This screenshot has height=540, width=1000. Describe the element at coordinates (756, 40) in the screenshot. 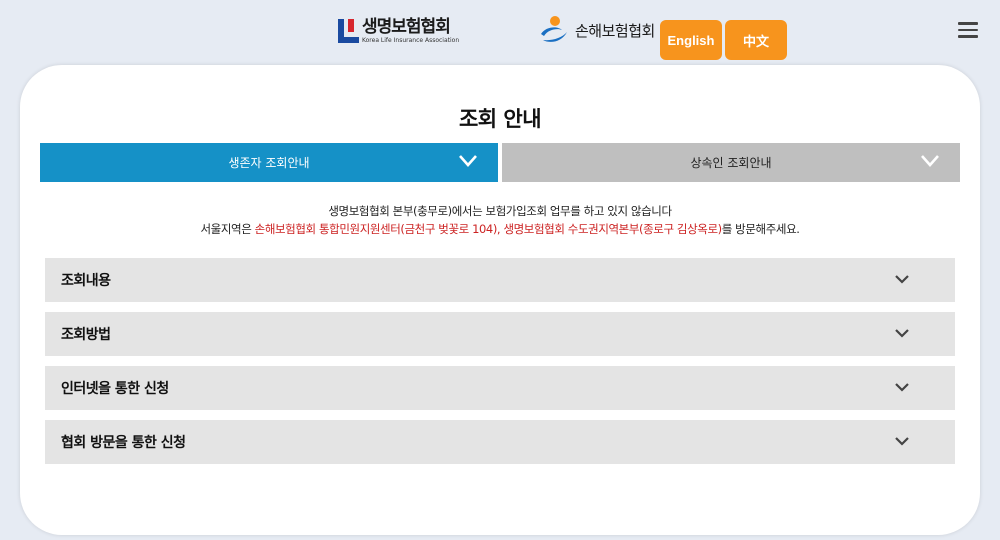

I see `chinese-language-button: 中文` at that location.